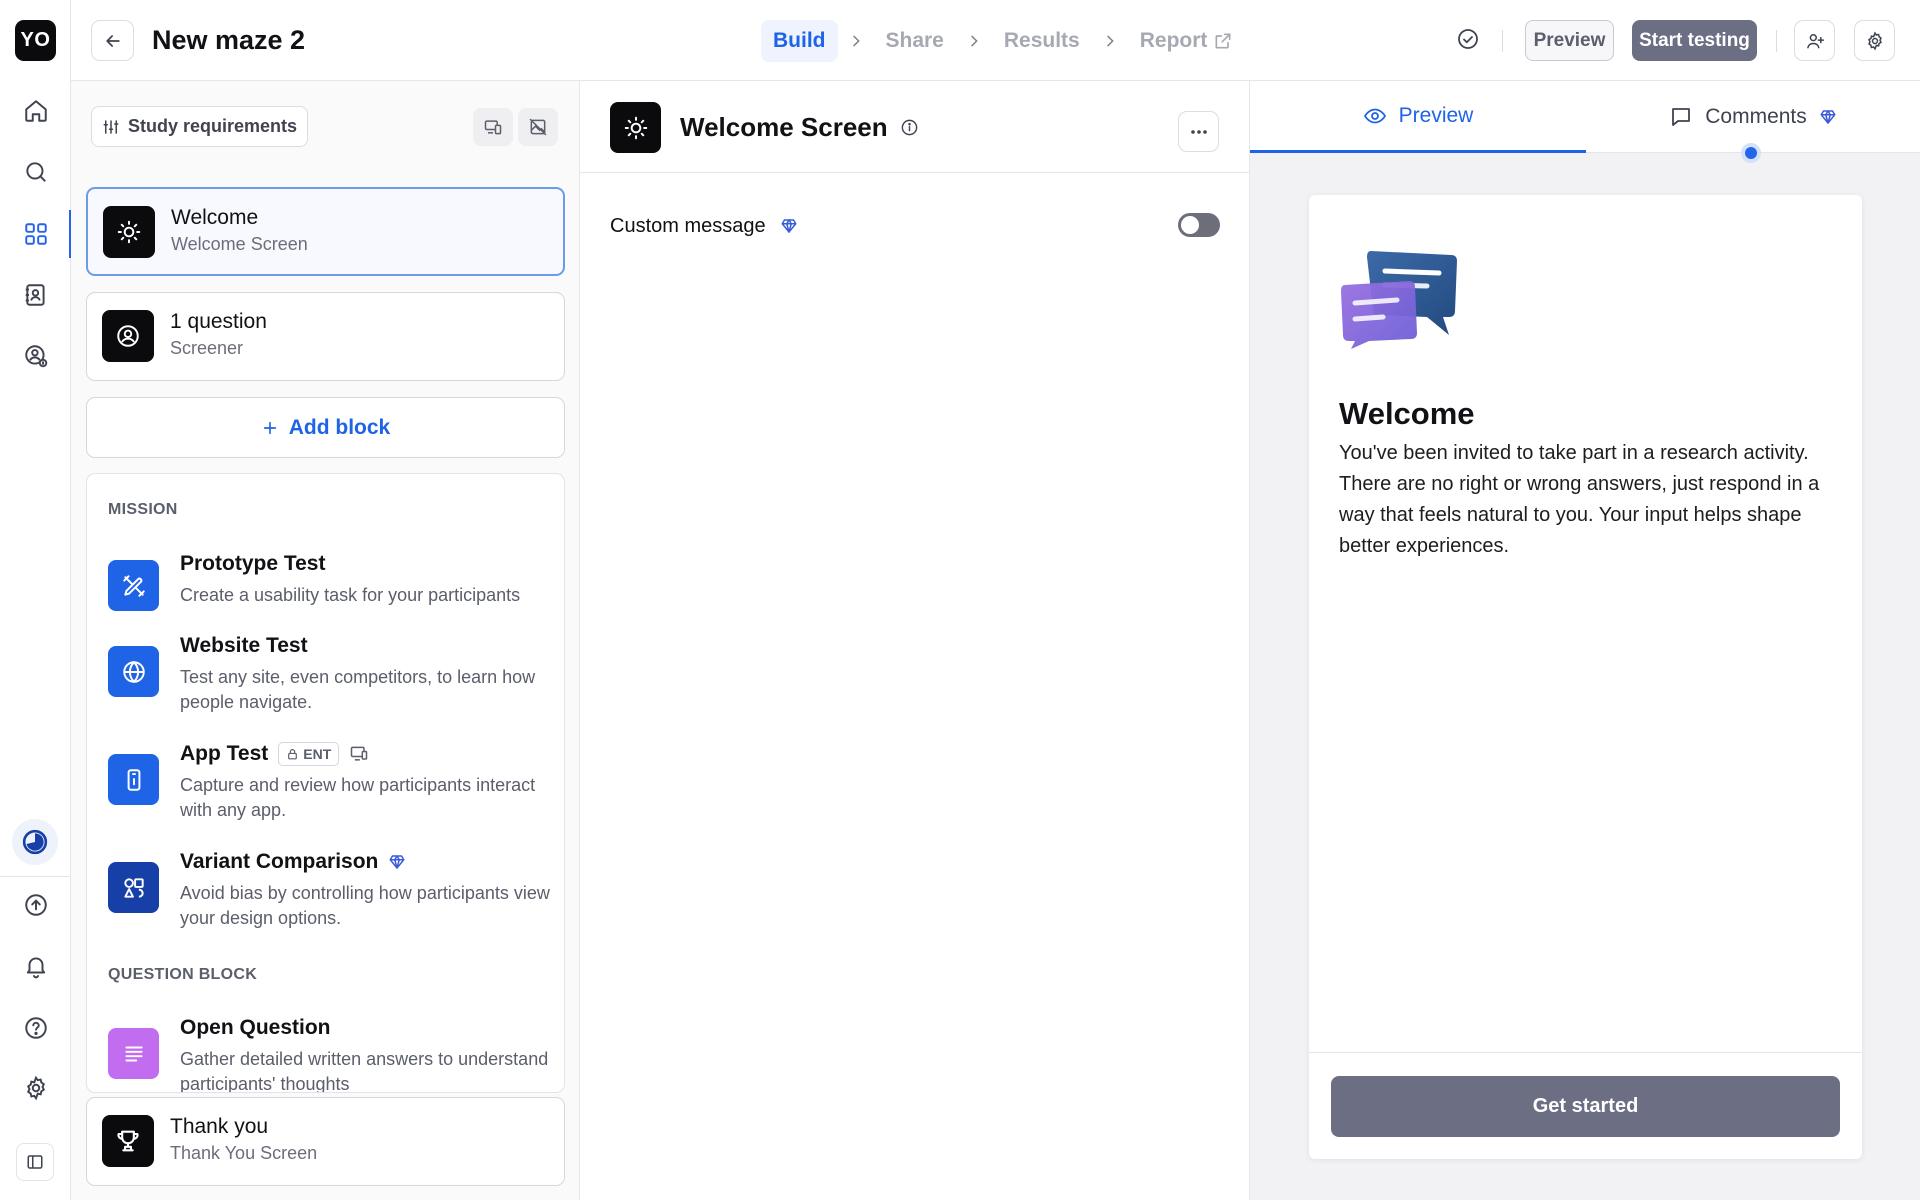 The image size is (1920, 1200). I want to click on eye-icon, so click(1374, 115).